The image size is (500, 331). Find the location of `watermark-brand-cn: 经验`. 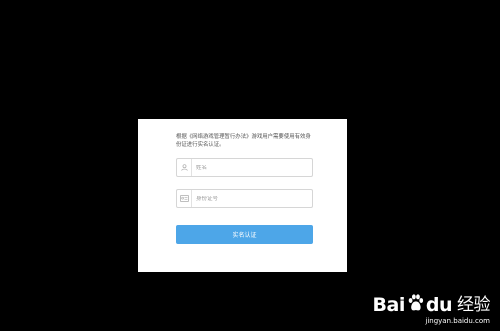

watermark-brand-cn: 经验 is located at coordinates (474, 305).